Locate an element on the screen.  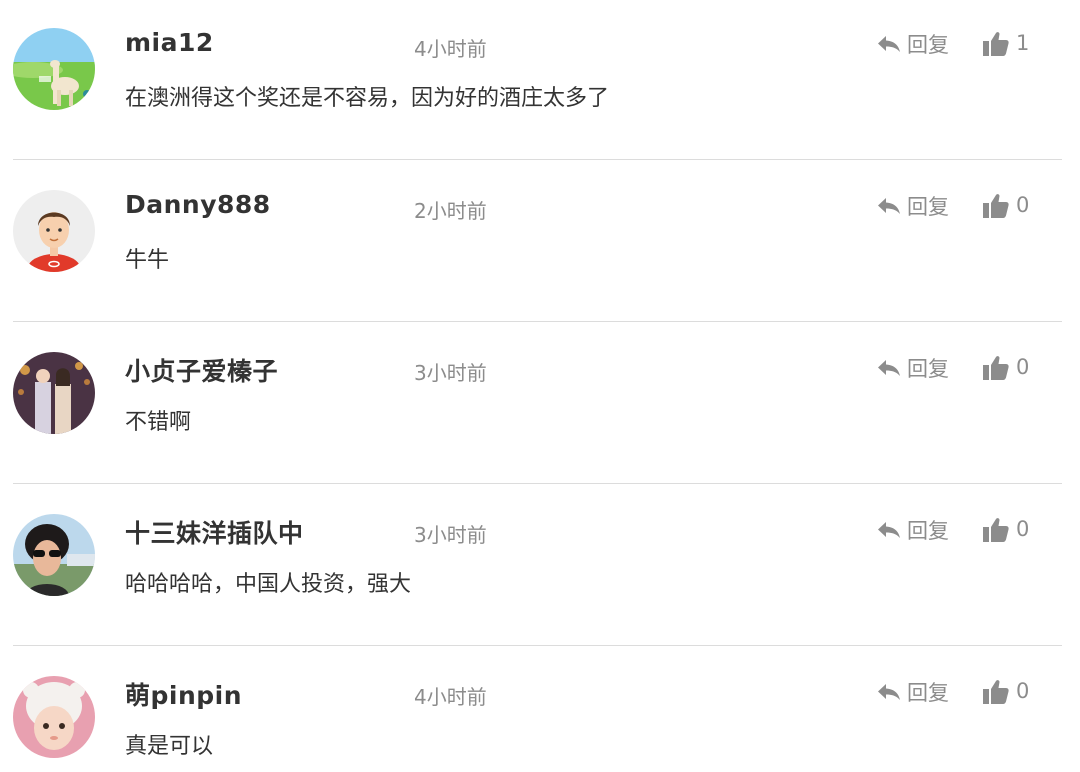
like-button: 1 is located at coordinates (1006, 43).